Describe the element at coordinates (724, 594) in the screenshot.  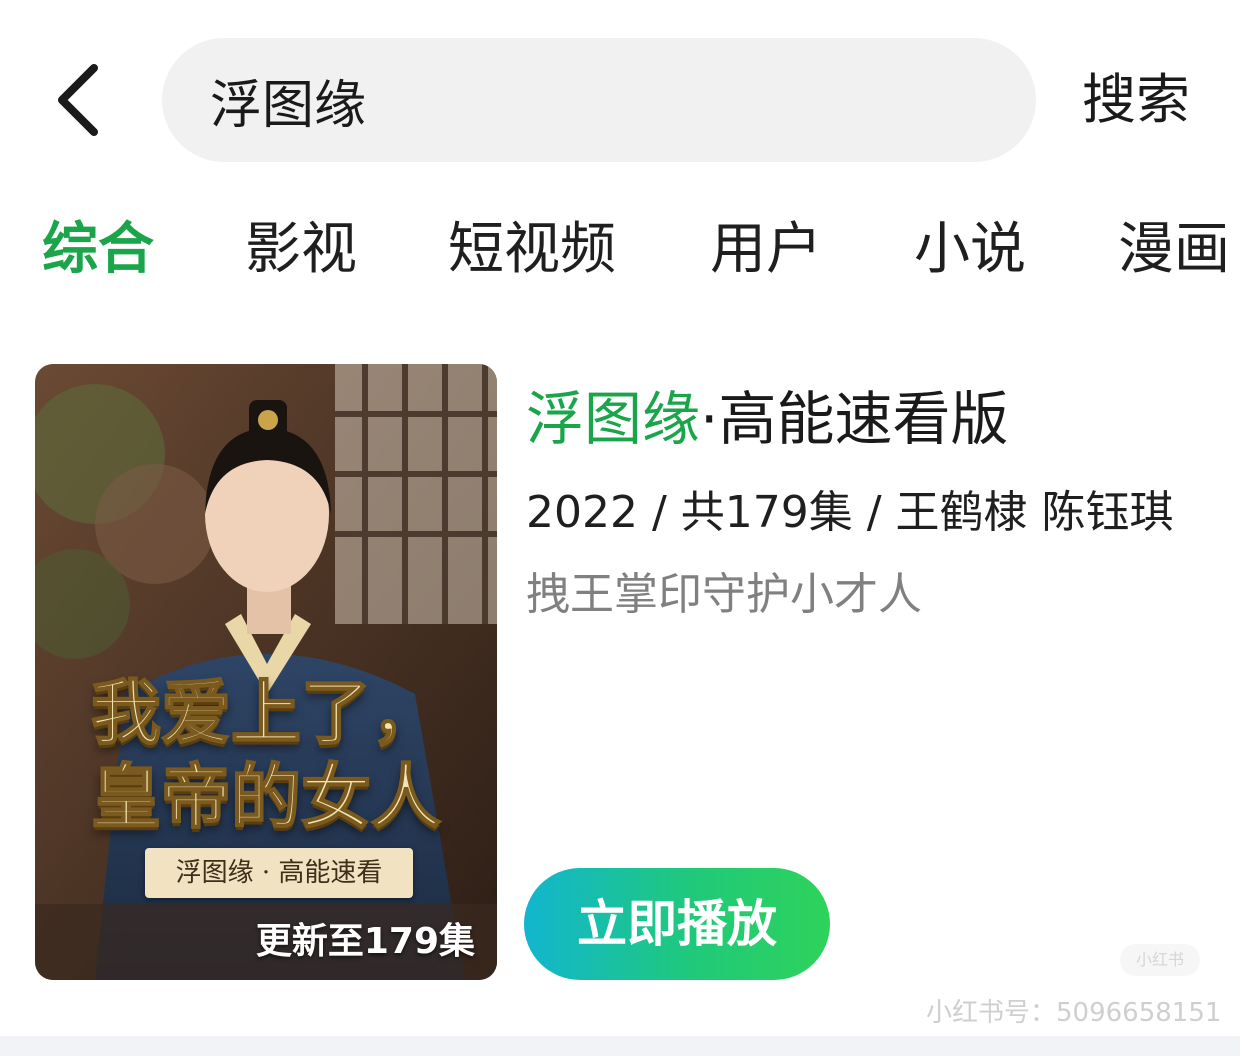
I see `show-description: 拽王掌印守护小才人` at that location.